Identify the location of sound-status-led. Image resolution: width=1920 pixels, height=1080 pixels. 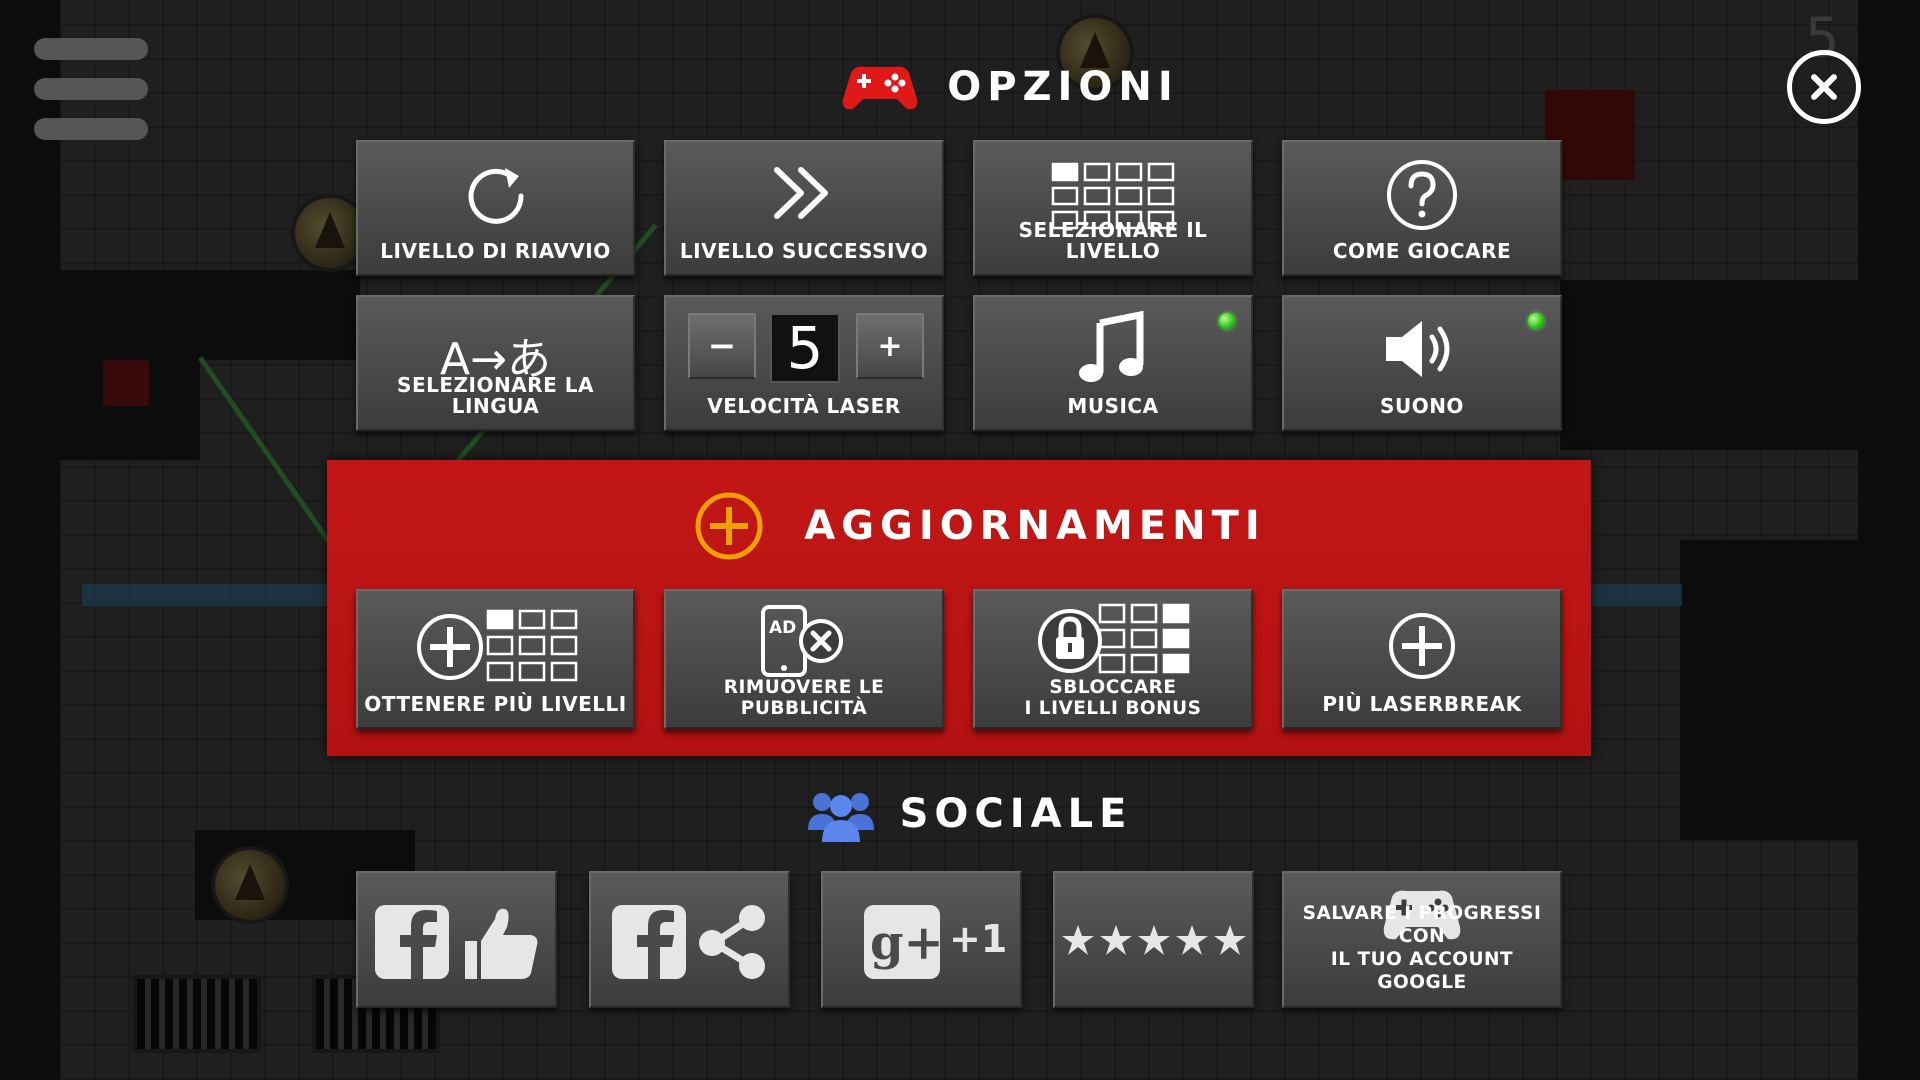
(1536, 321).